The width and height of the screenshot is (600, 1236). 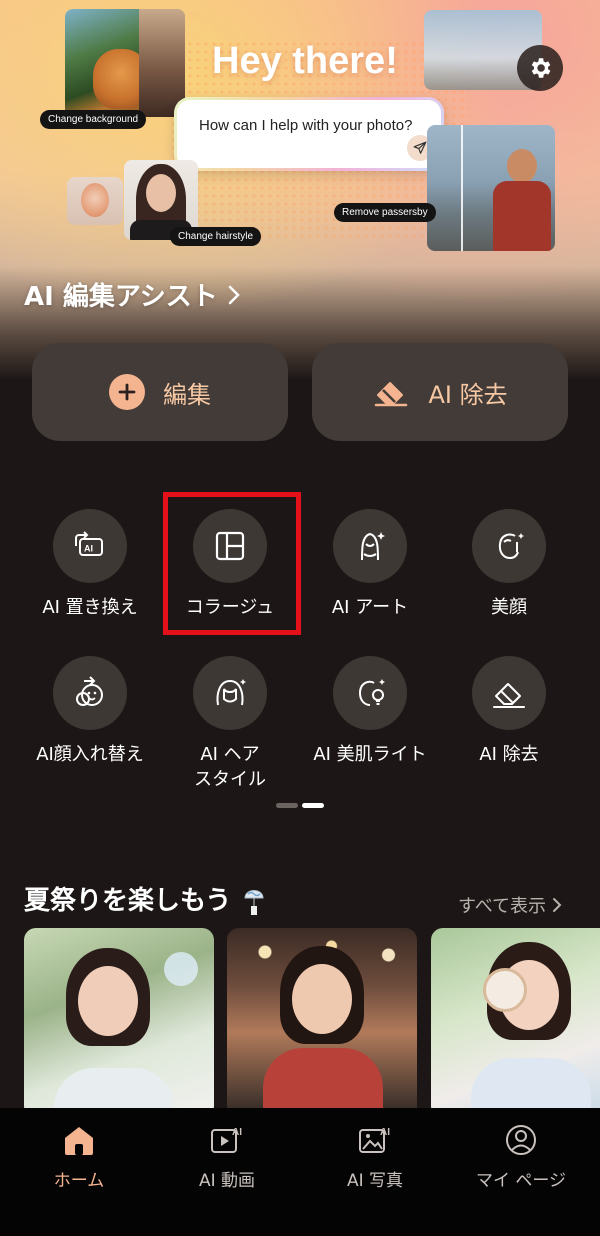 I want to click on prompt-placeholder: How can I help with your photo?, so click(x=306, y=125).